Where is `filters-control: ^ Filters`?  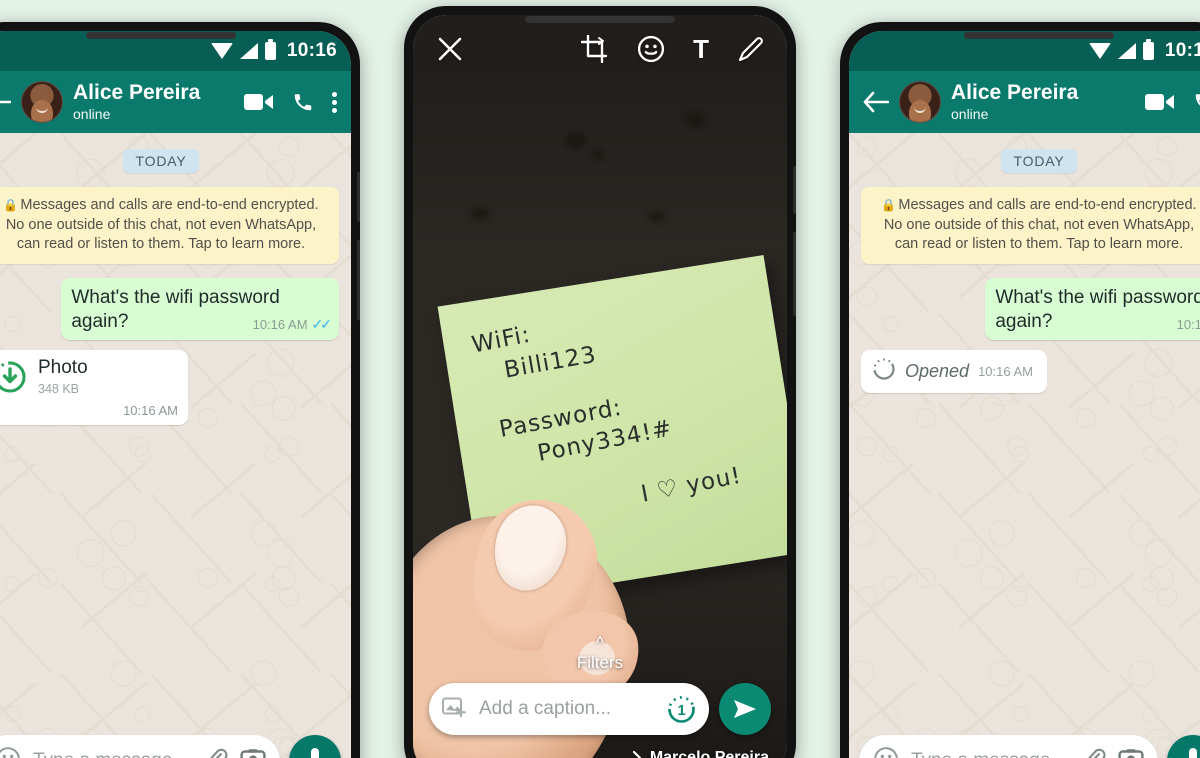
filters-control: ^ Filters is located at coordinates (600, 653).